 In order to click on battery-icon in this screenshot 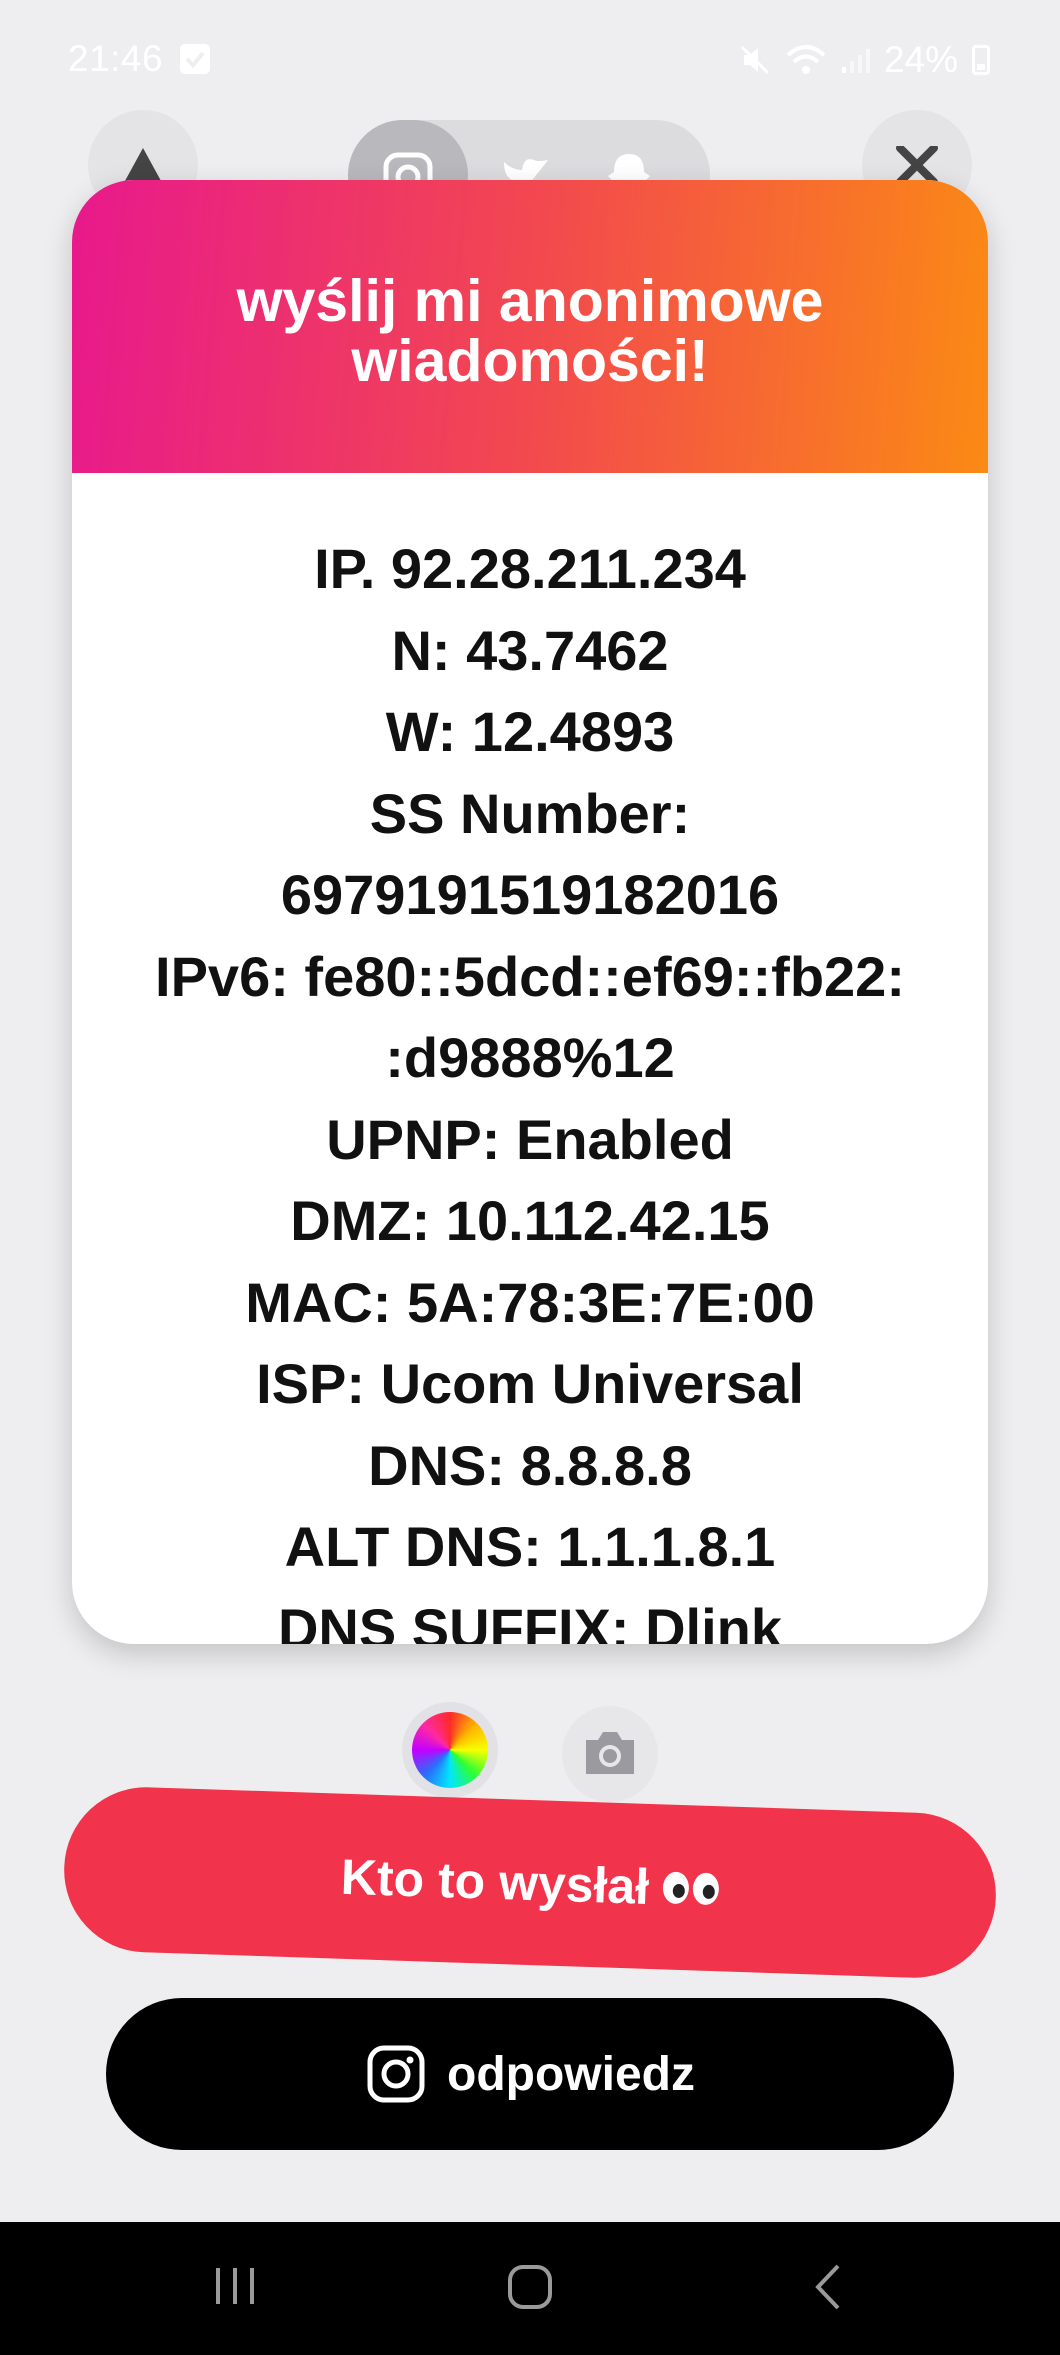, I will do `click(981, 60)`.